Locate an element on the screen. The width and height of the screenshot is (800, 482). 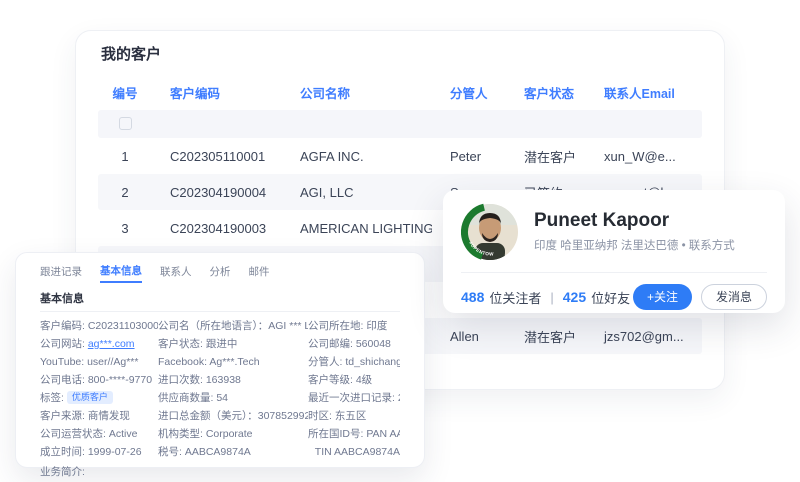
profile-footer: 488 位关注者 | 425 位好友 +关注 发消息 is located at coordinates (614, 297).